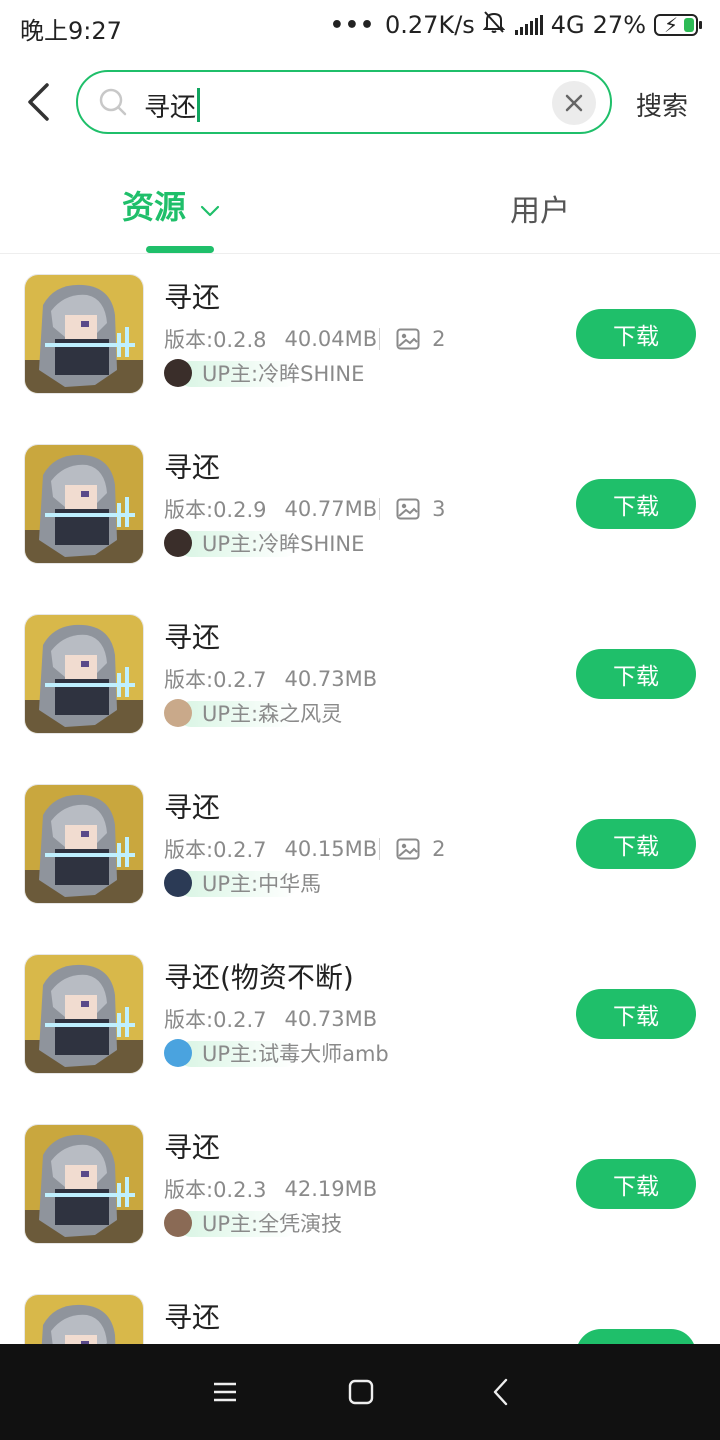  I want to click on result-meta: 版本:0.2.7 40.15MB 2, so click(305, 849).